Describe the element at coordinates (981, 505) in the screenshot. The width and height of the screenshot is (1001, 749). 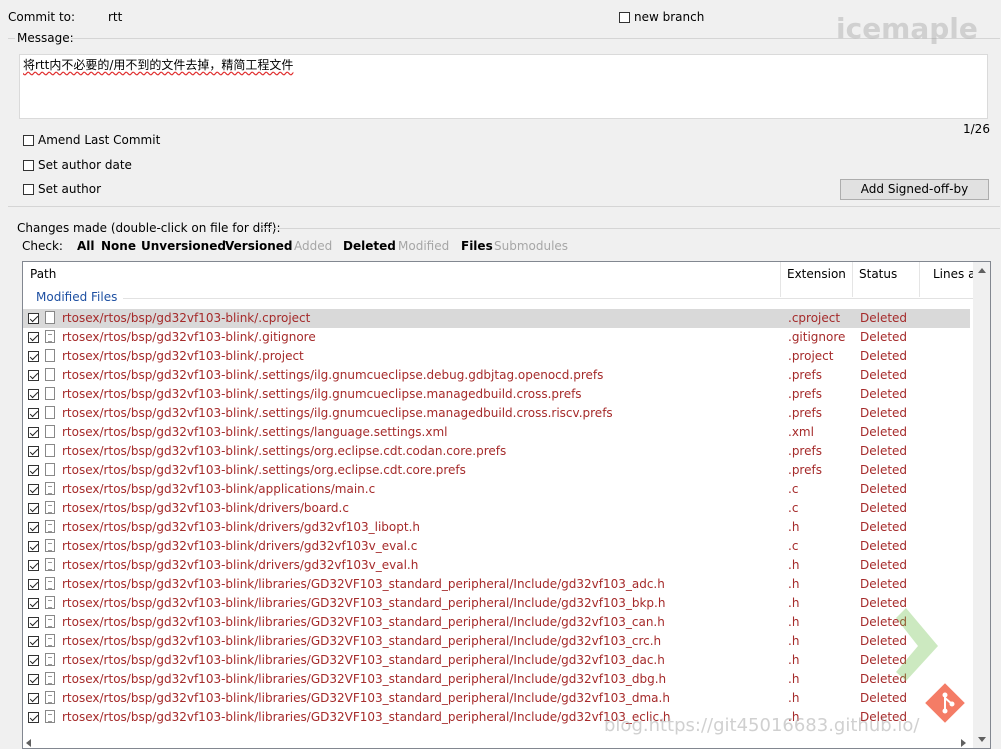
I see `vertical-scrollbar` at that location.